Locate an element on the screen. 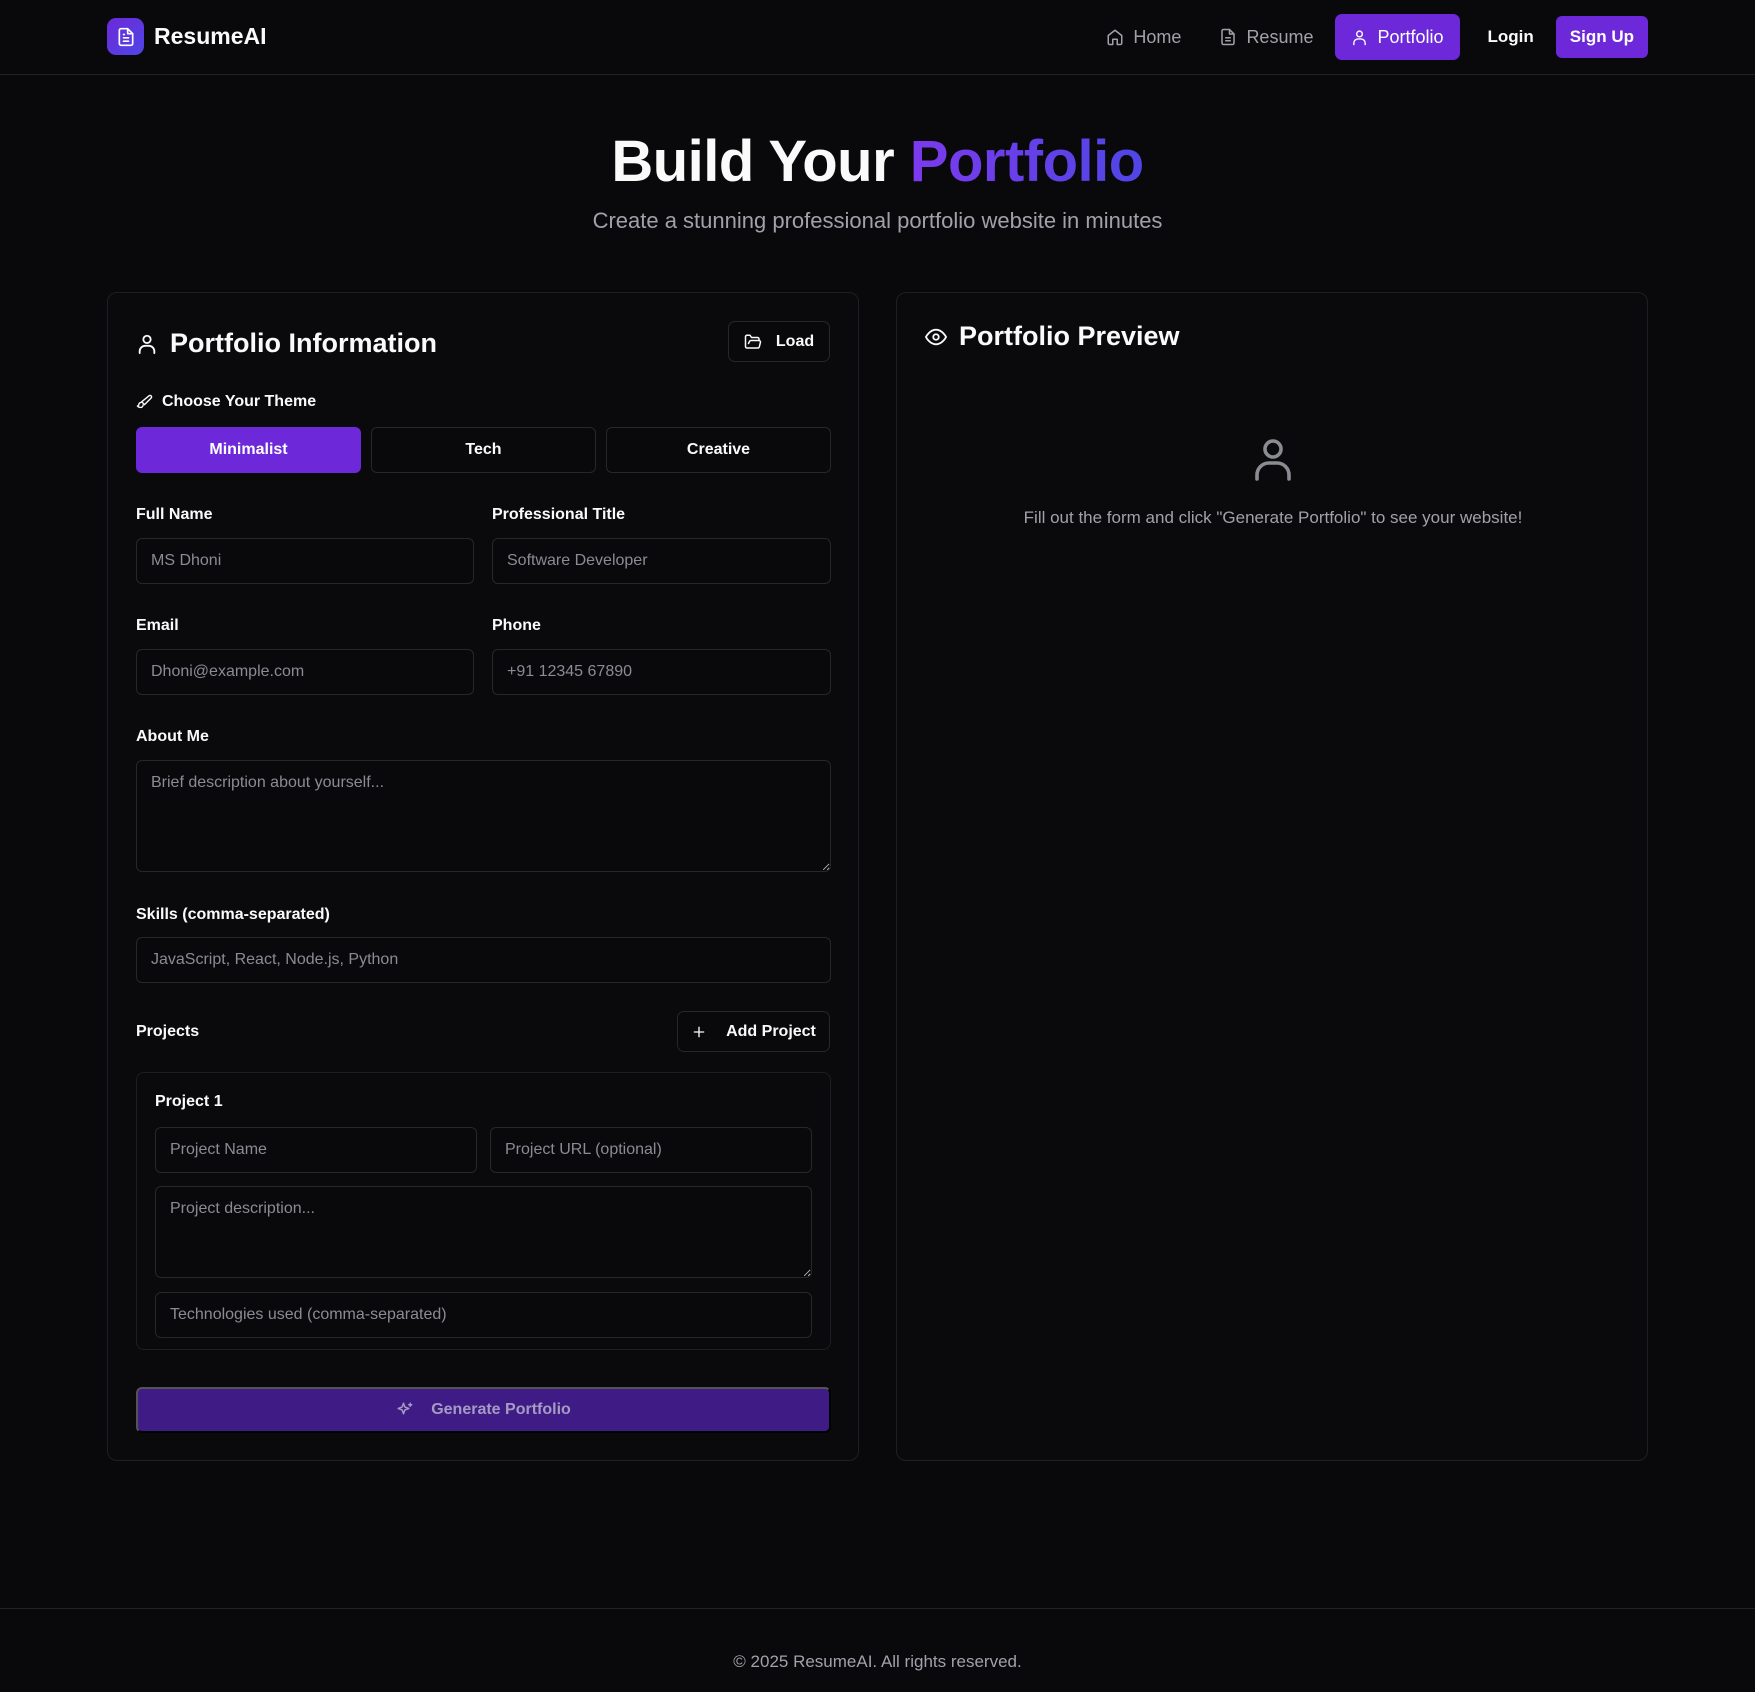  phone-input is located at coordinates (661, 672).